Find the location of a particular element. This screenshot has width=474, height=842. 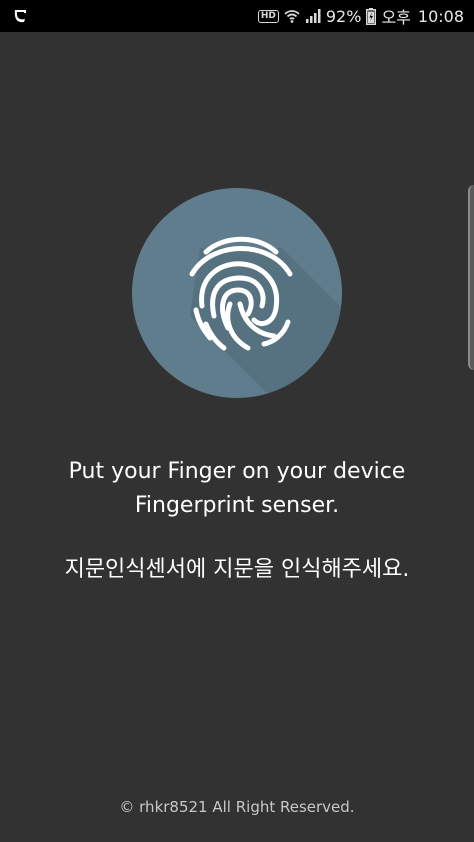

app-logo-icon is located at coordinates (21, 16).